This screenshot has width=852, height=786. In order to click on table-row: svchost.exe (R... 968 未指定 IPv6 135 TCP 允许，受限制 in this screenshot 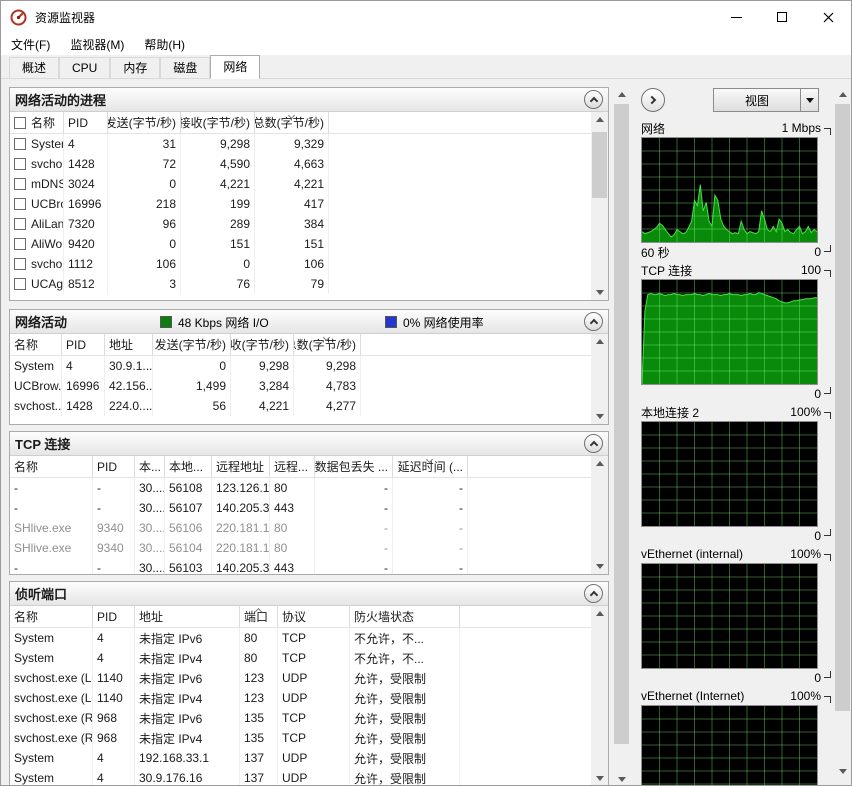, I will do `click(309, 718)`.